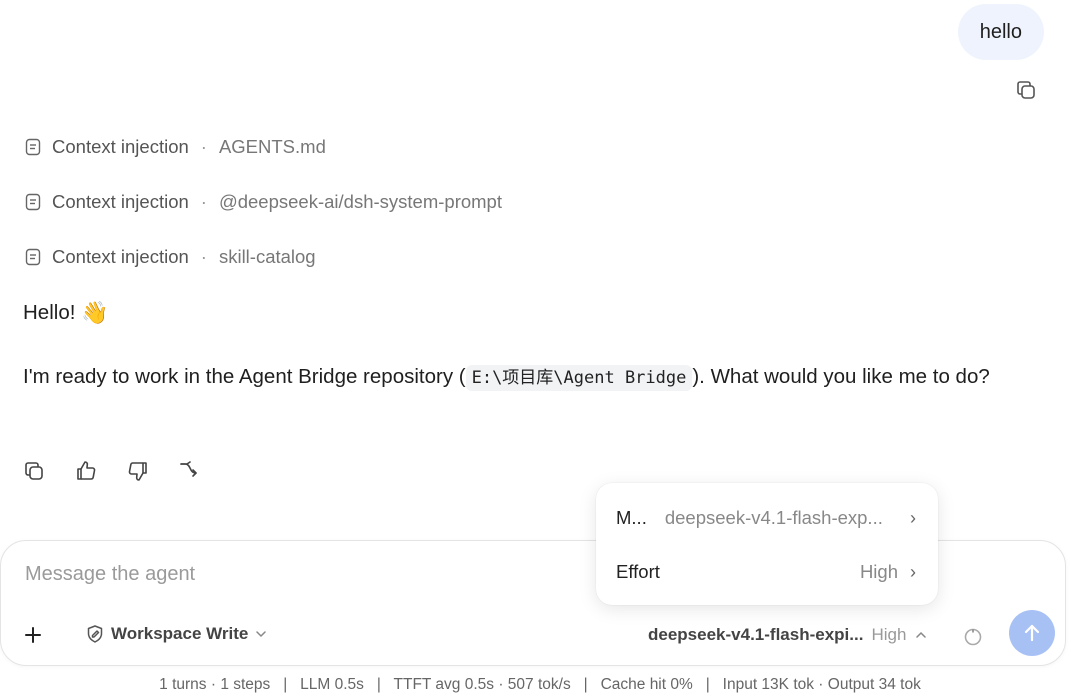 The height and width of the screenshot is (698, 1080). I want to click on context-usage-ring-icon, so click(973, 637).